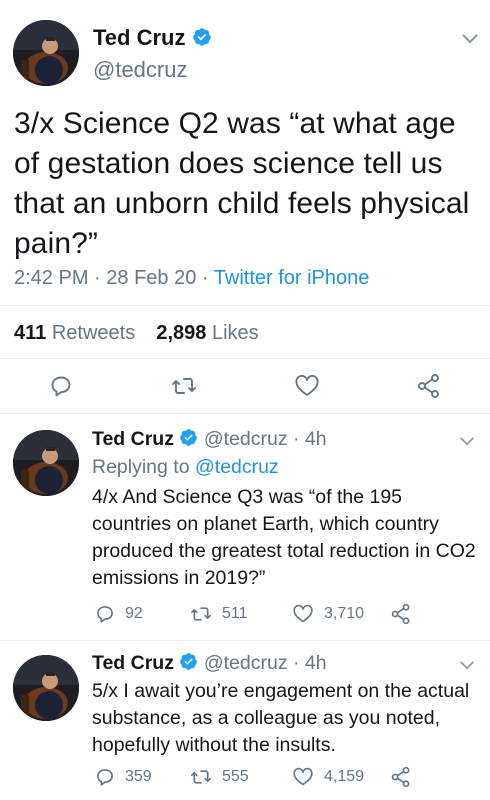 This screenshot has width=490, height=800. Describe the element at coordinates (181, 333) in the screenshot. I see `likes-count: 2,898` at that location.